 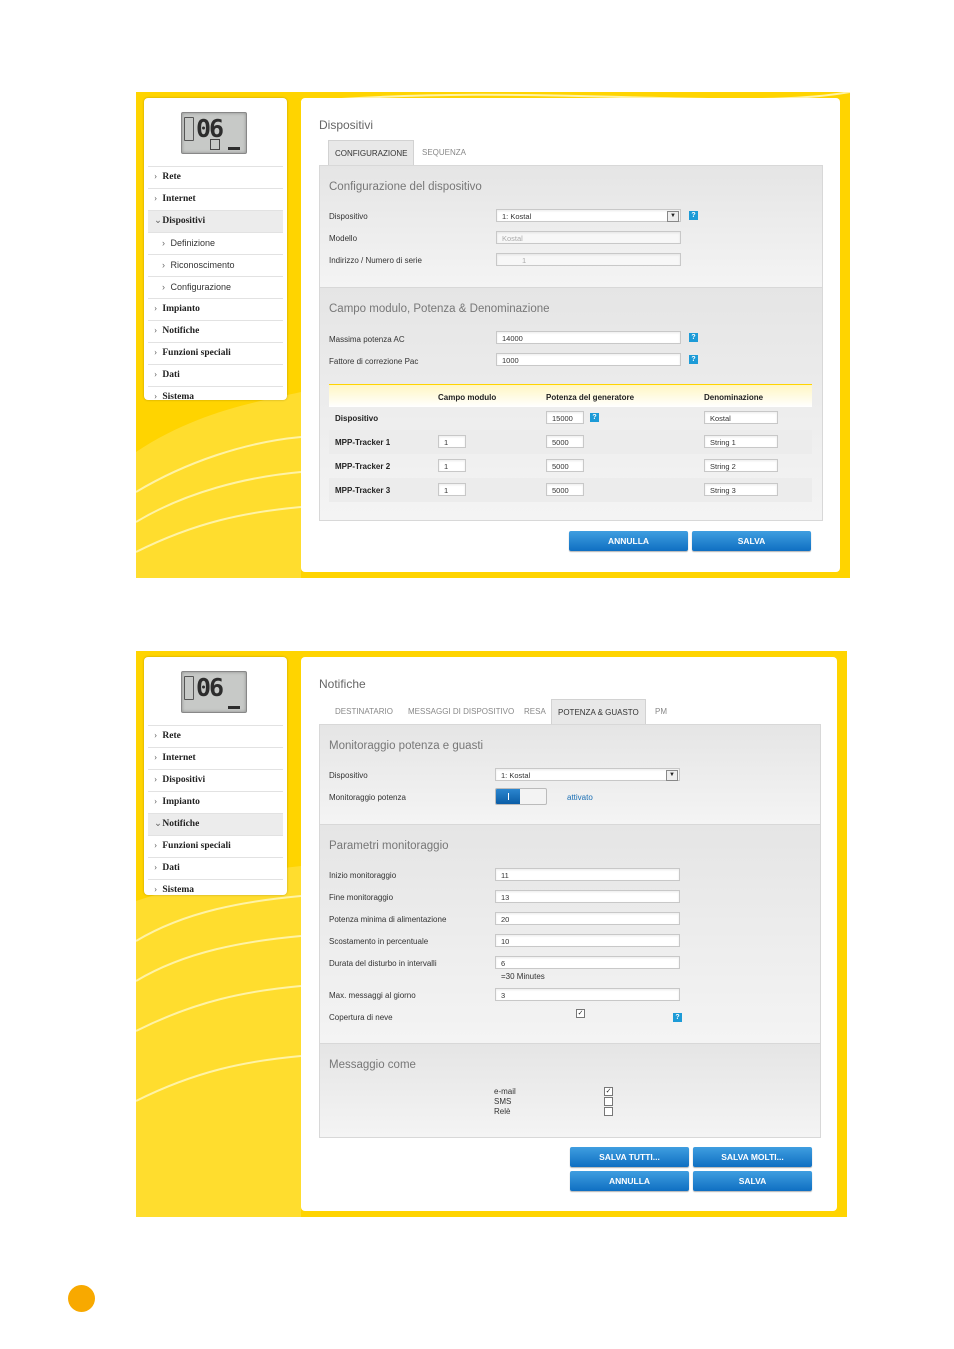 What do you see at coordinates (234, 148) in the screenshot?
I see `dots-icon` at bounding box center [234, 148].